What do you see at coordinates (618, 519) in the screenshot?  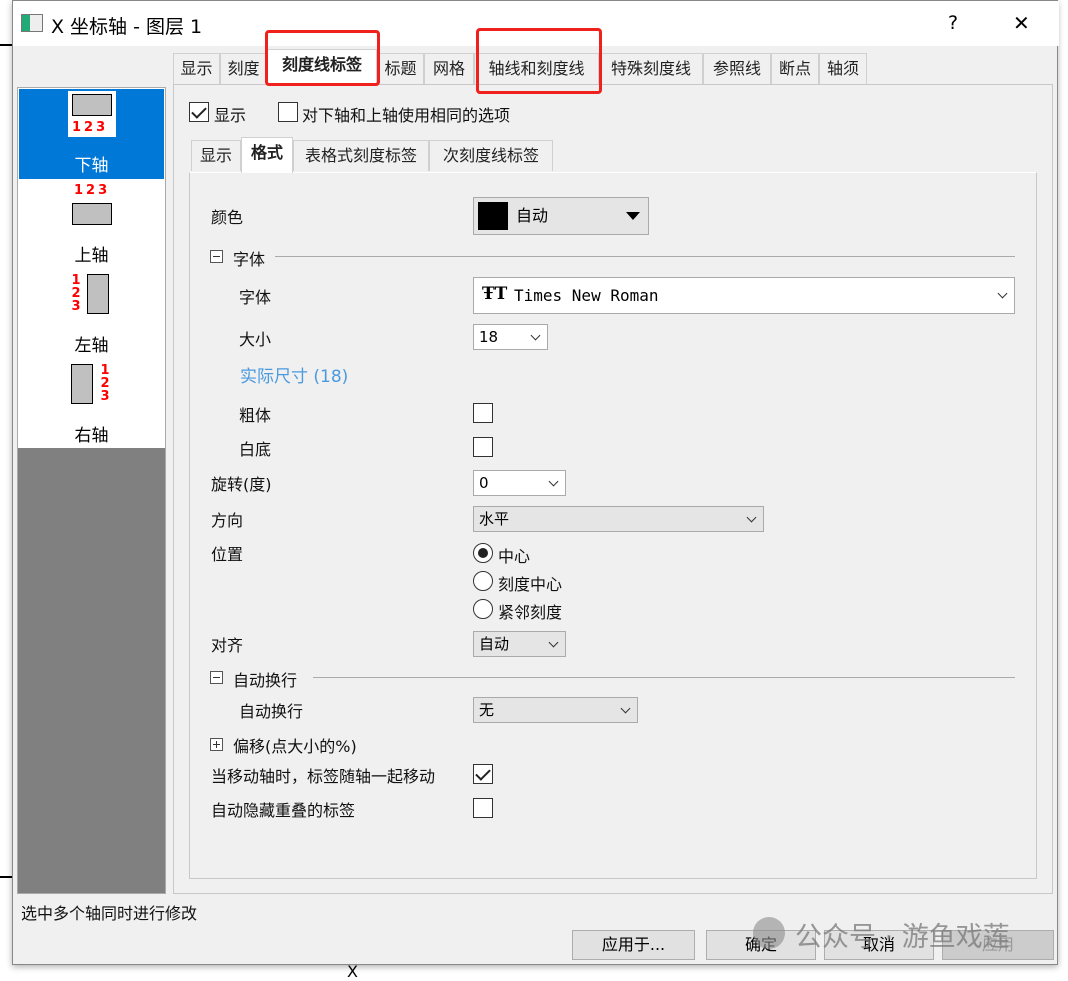 I see `direction-dropdown: 水平` at bounding box center [618, 519].